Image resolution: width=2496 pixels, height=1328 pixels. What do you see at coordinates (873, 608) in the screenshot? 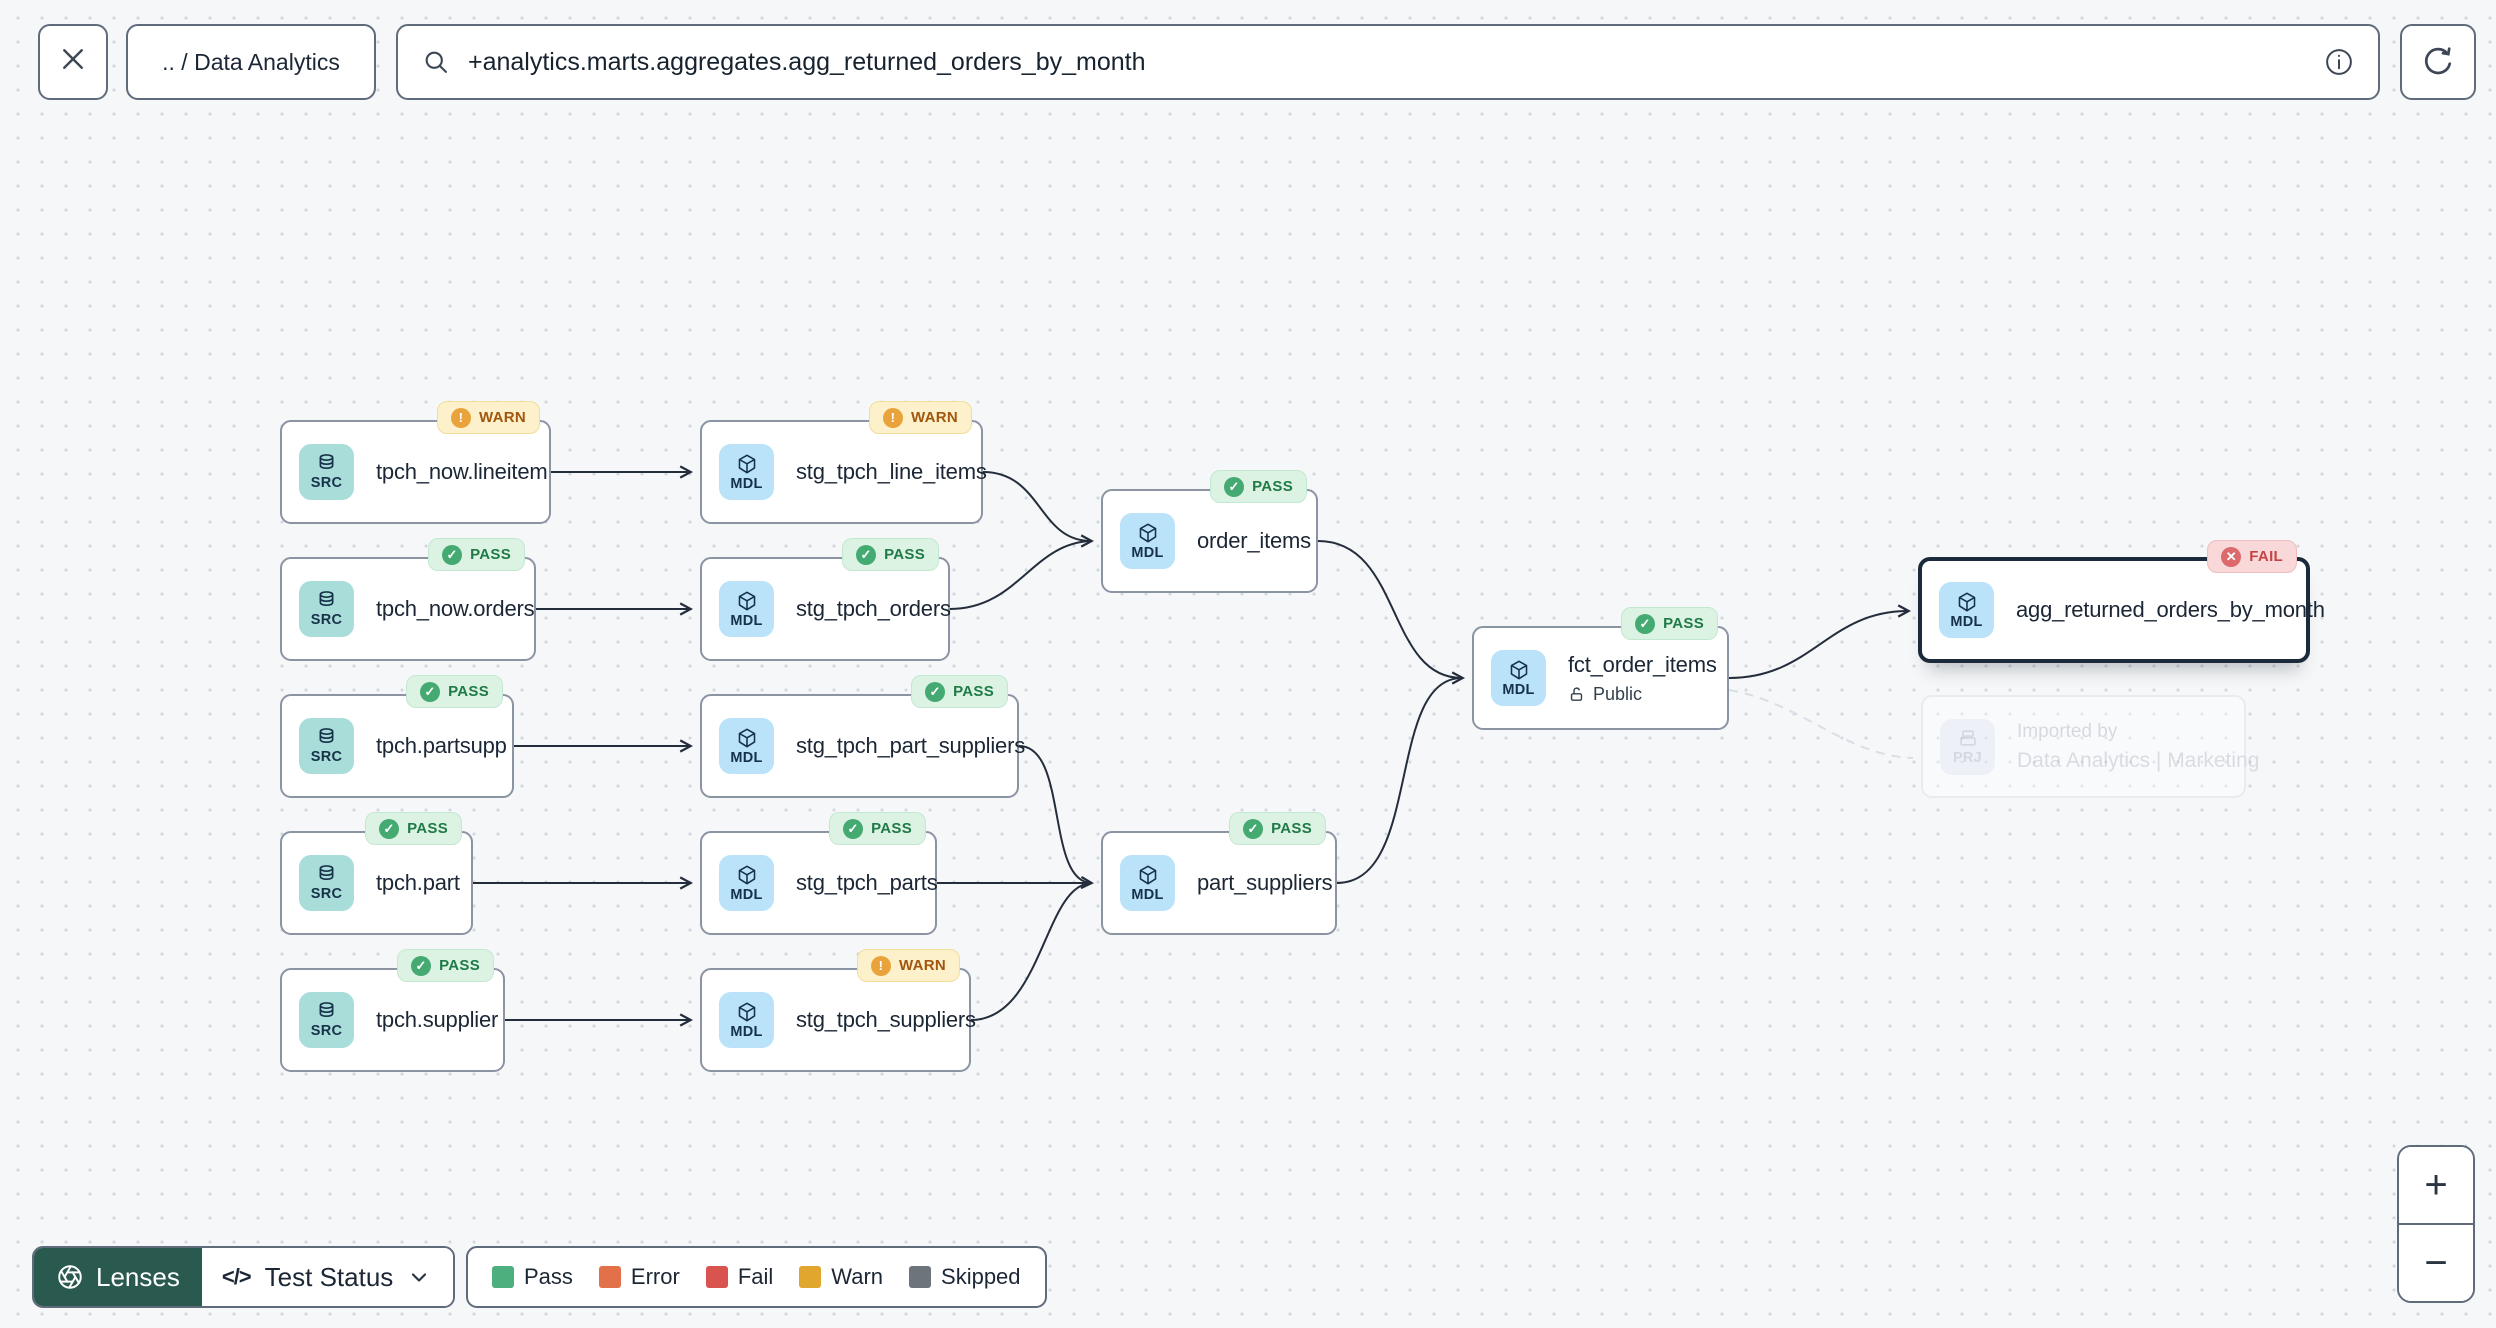
I see `node-label: stg_tpch_orders` at bounding box center [873, 608].